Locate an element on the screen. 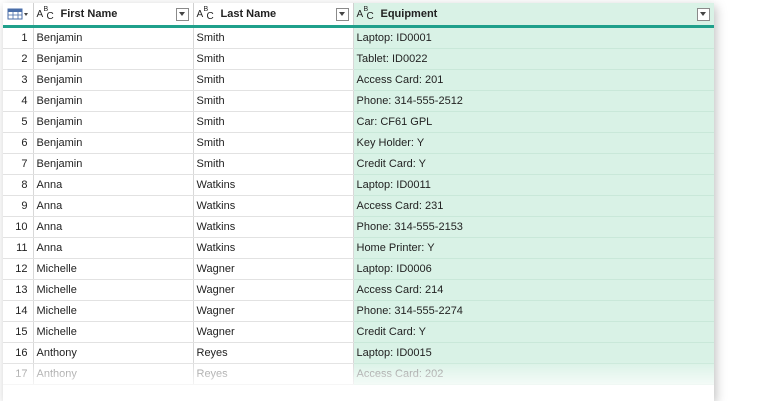 The height and width of the screenshot is (401, 757). row-number: 4 is located at coordinates (18, 101).